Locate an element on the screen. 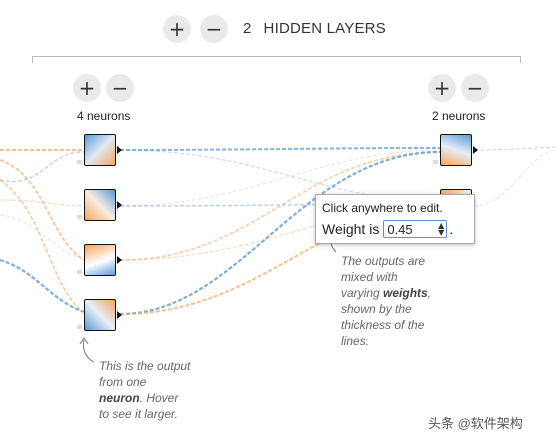  spinner-arrows-icon: ▲ ▼ is located at coordinates (441, 229).